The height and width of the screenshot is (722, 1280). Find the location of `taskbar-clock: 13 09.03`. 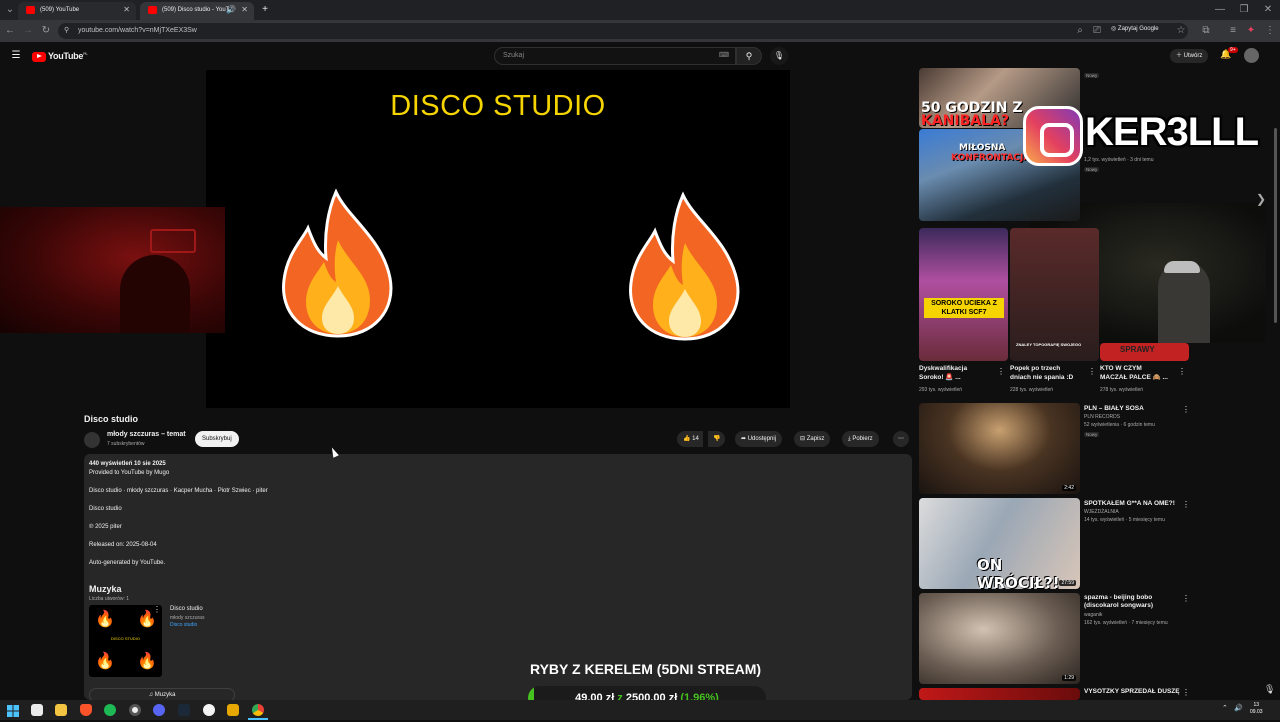

taskbar-clock: 13 09.03 is located at coordinates (1256, 709).